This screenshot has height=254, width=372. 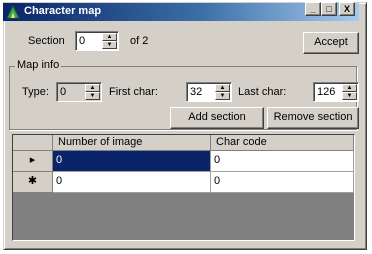 I want to click on last-char-label: Last char:, so click(x=262, y=92).